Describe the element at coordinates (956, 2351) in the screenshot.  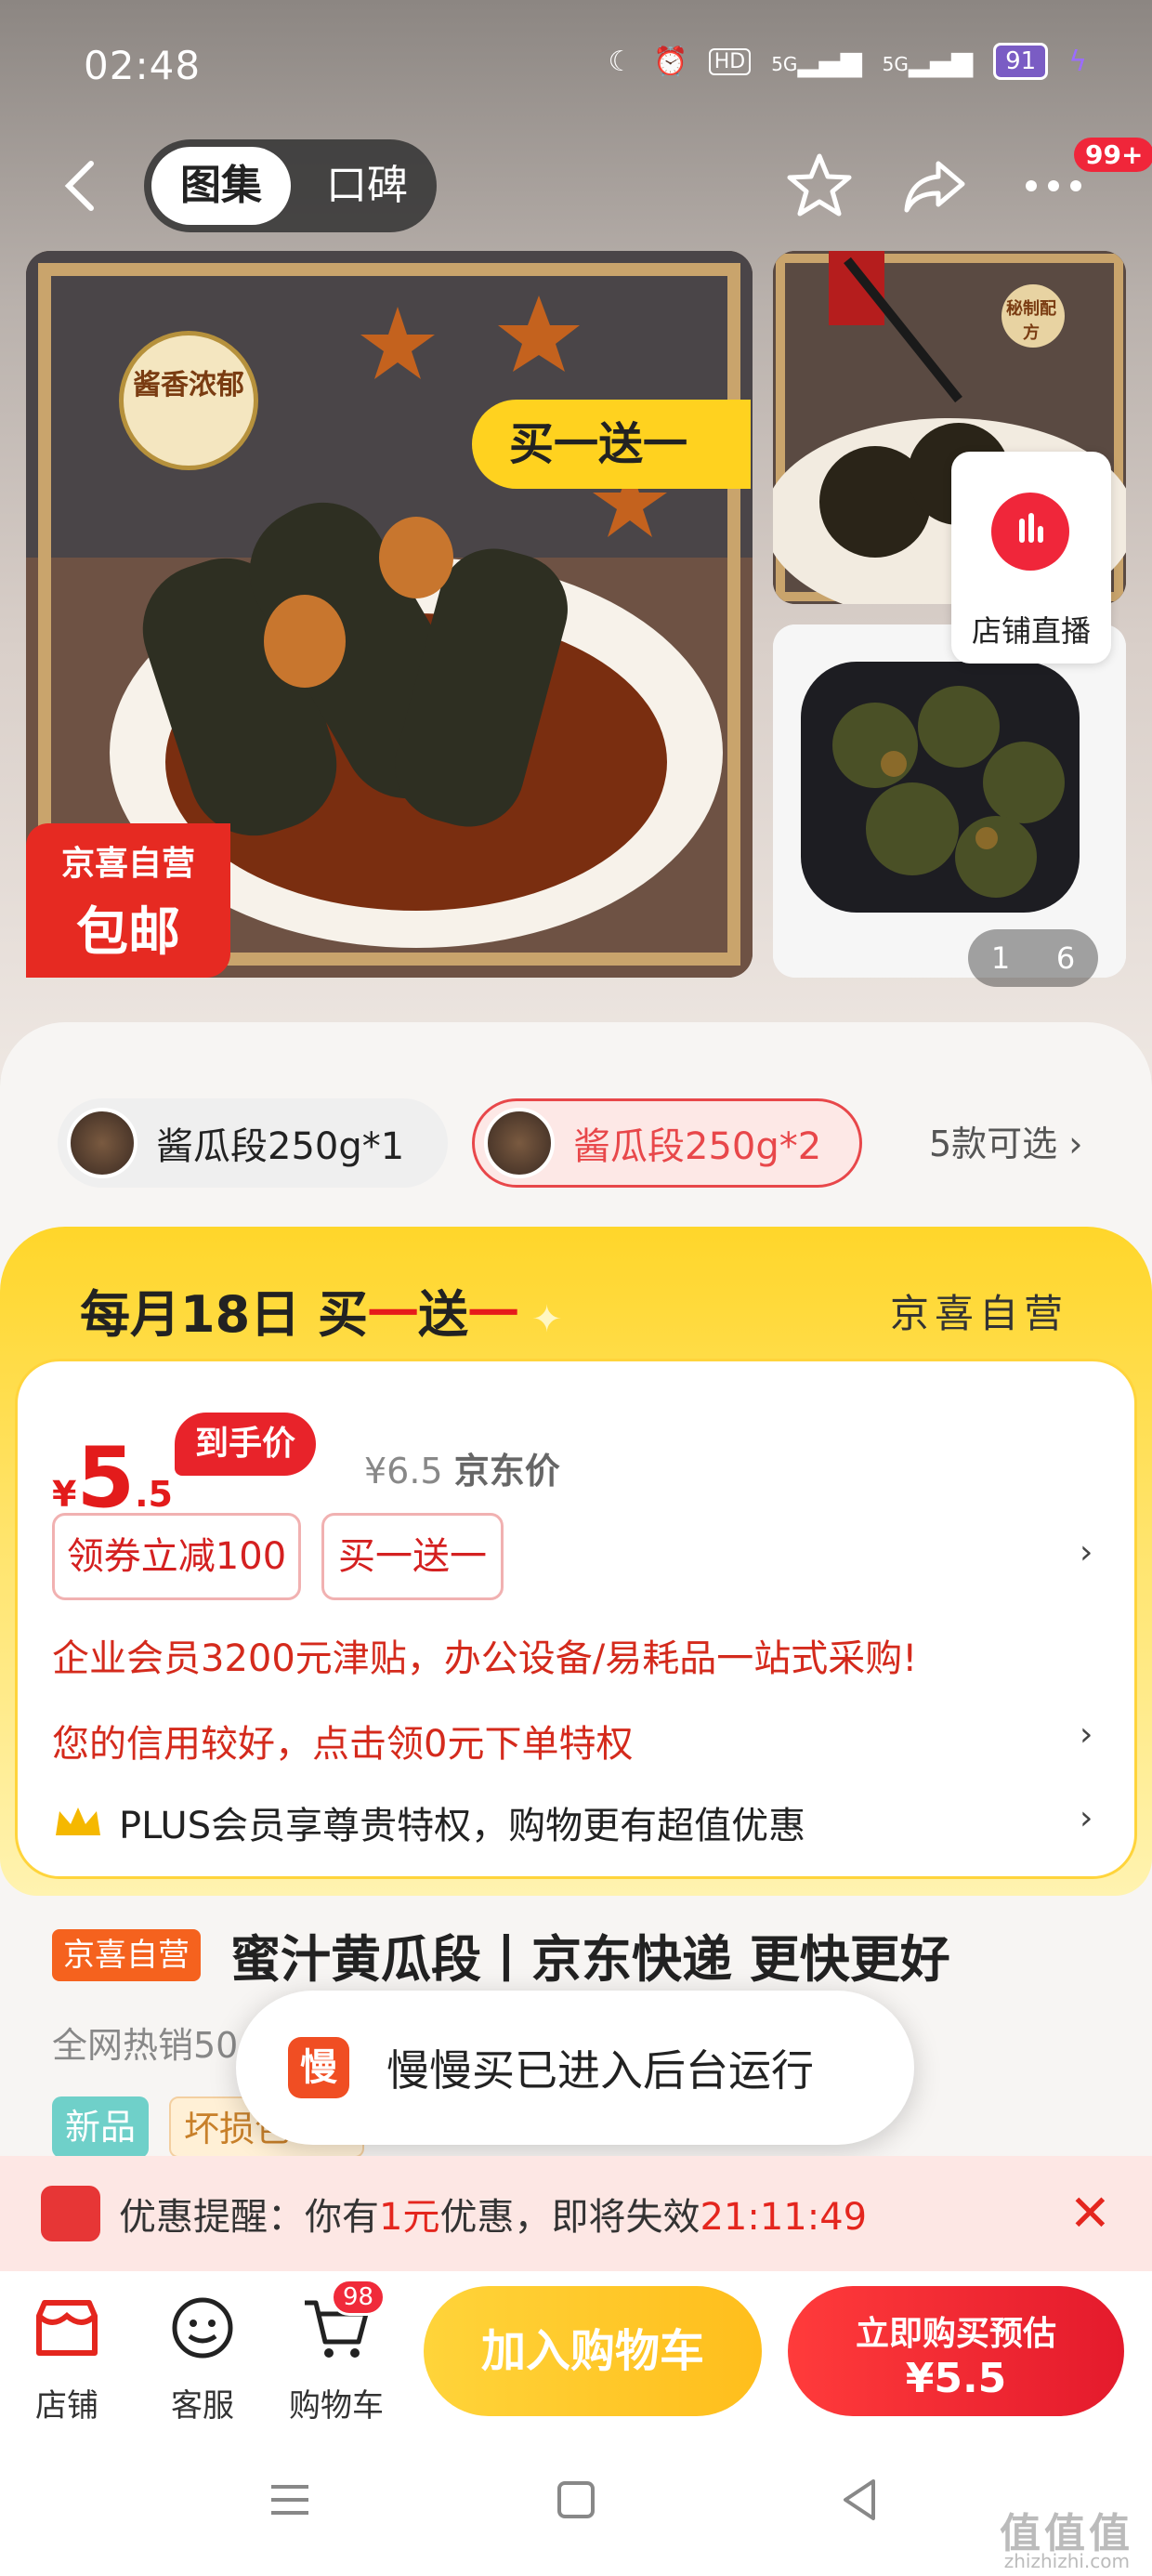
I see `buy-now-button: 立即购买预估 ¥5.5` at that location.